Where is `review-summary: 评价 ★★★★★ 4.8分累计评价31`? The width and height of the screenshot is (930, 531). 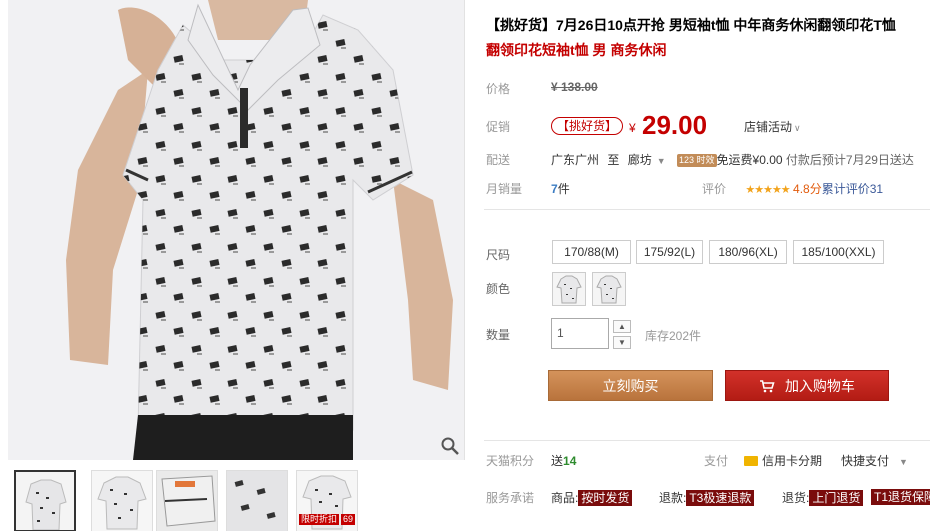 review-summary: 评价 ★★★★★ 4.8分累计评价31 is located at coordinates (792, 188).